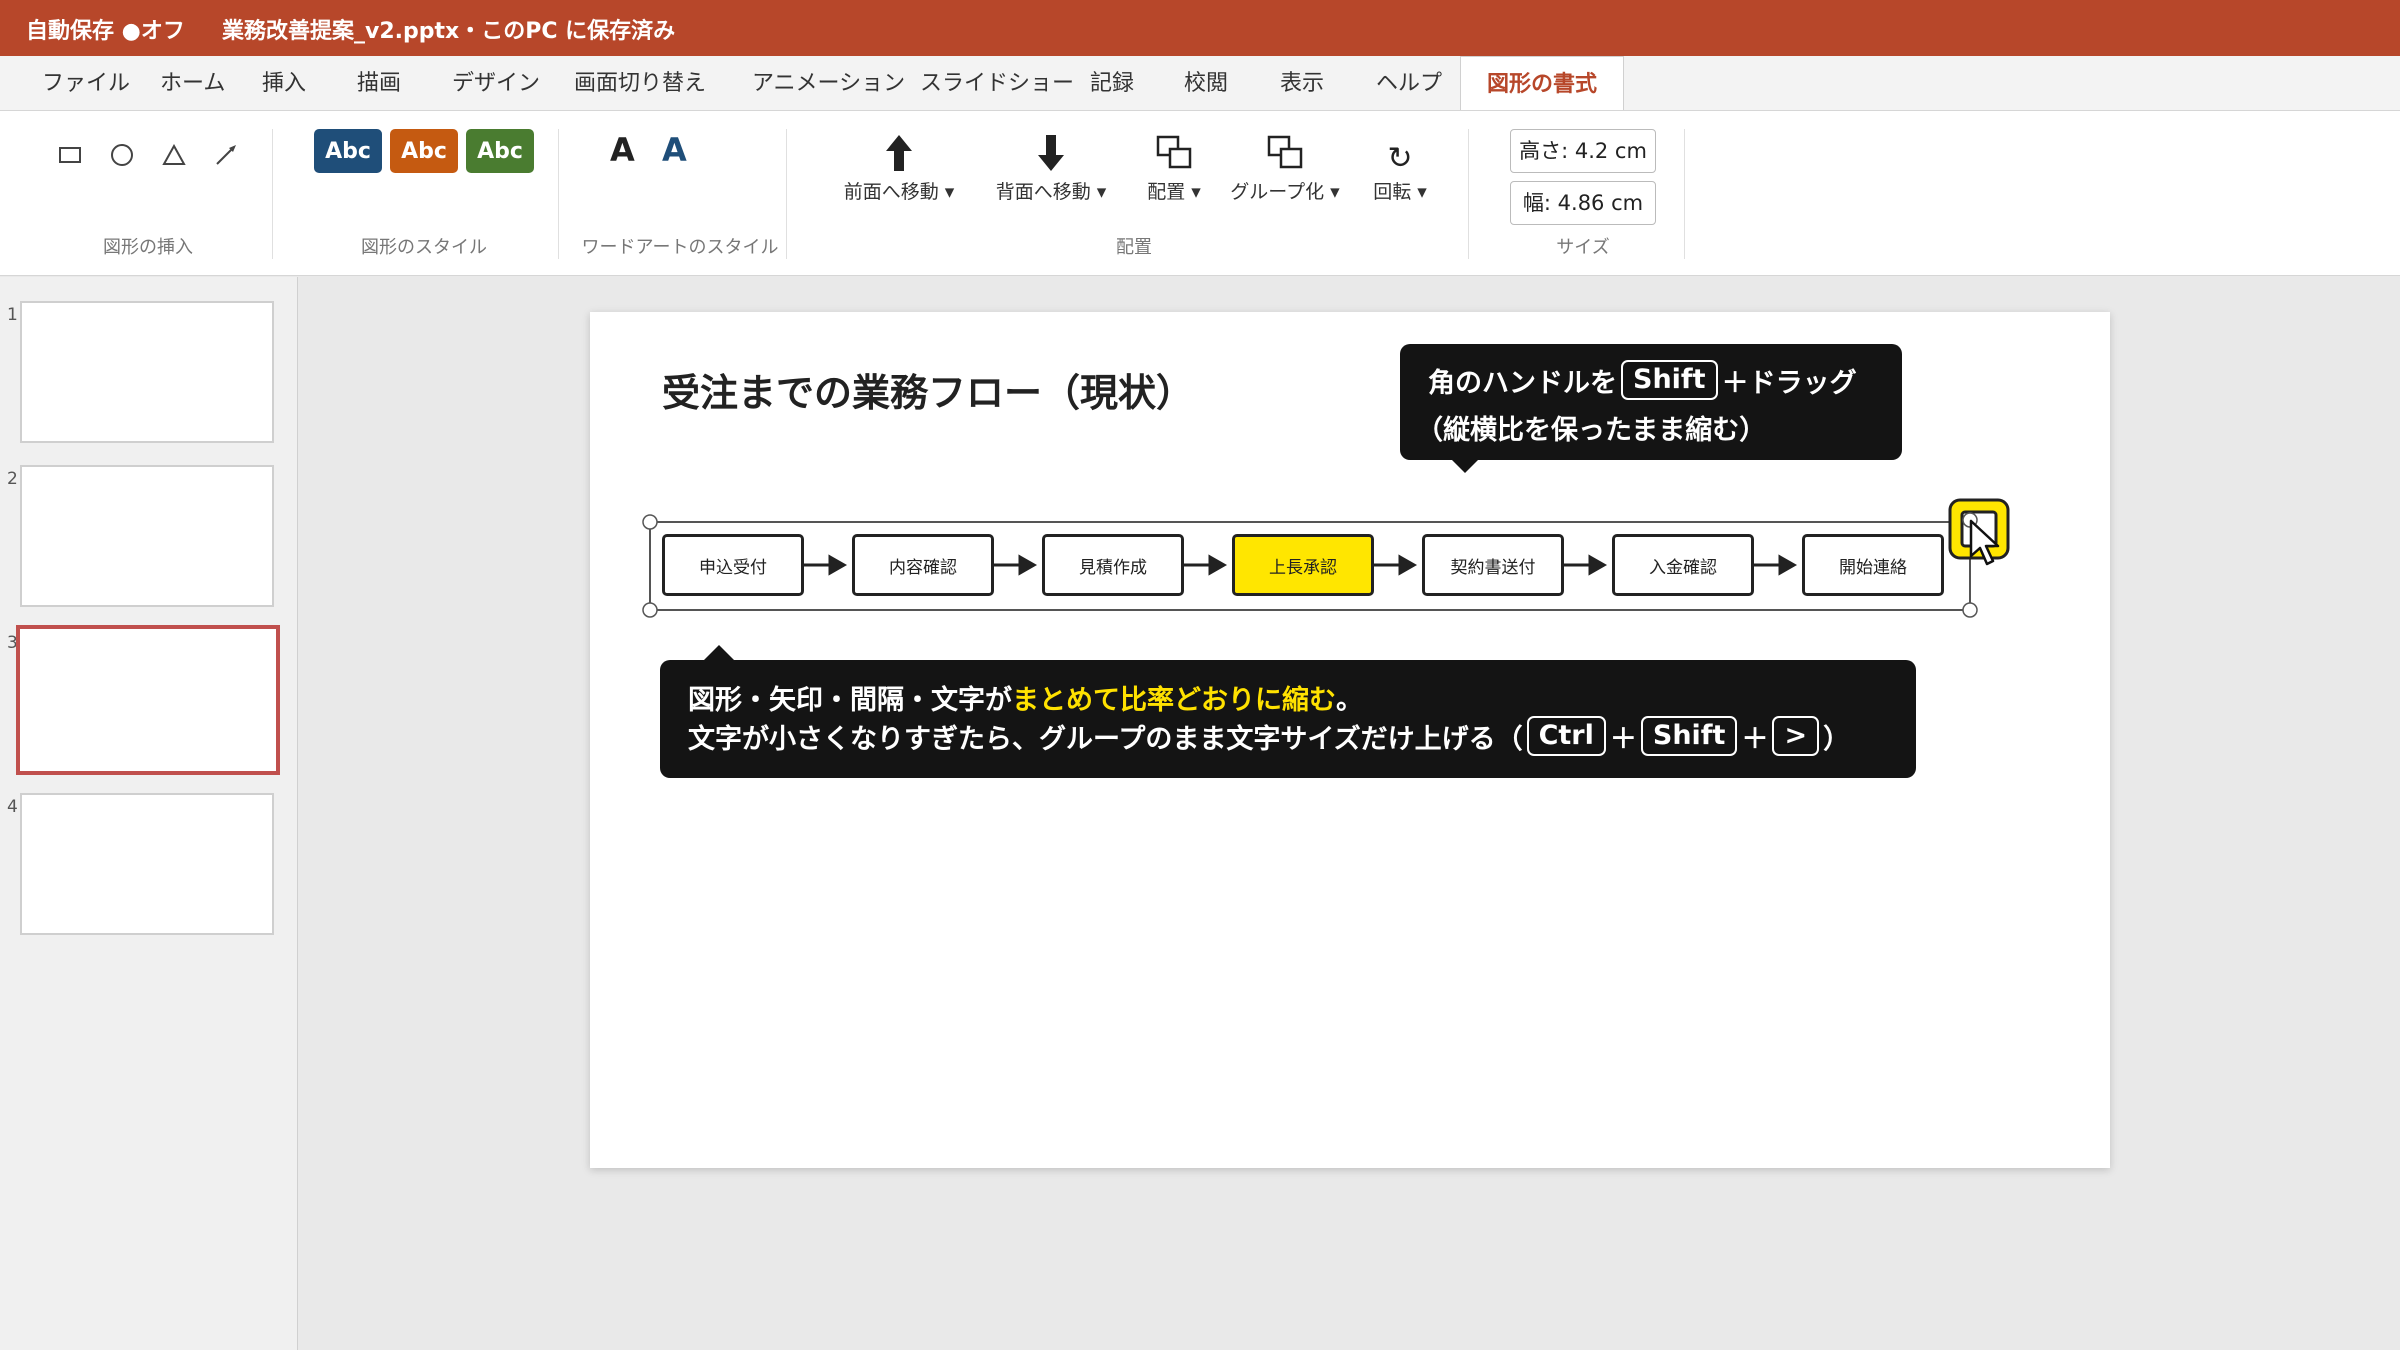  I want to click on autosave-toggle: 自動保存 ●オフ, so click(105, 29).